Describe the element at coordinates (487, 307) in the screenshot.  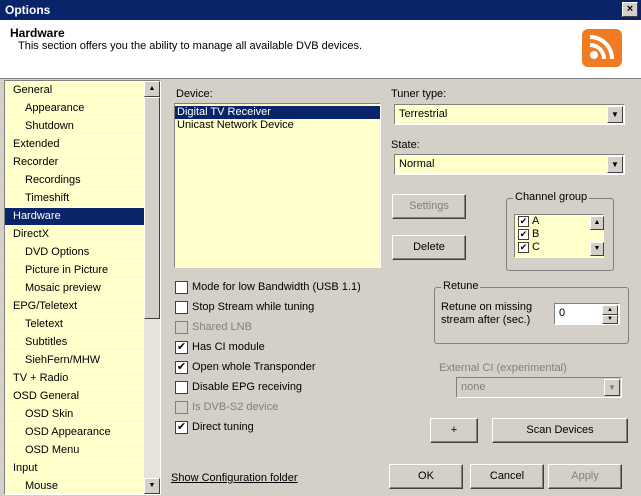
I see `retune-label-line1: Retune on missing` at that location.